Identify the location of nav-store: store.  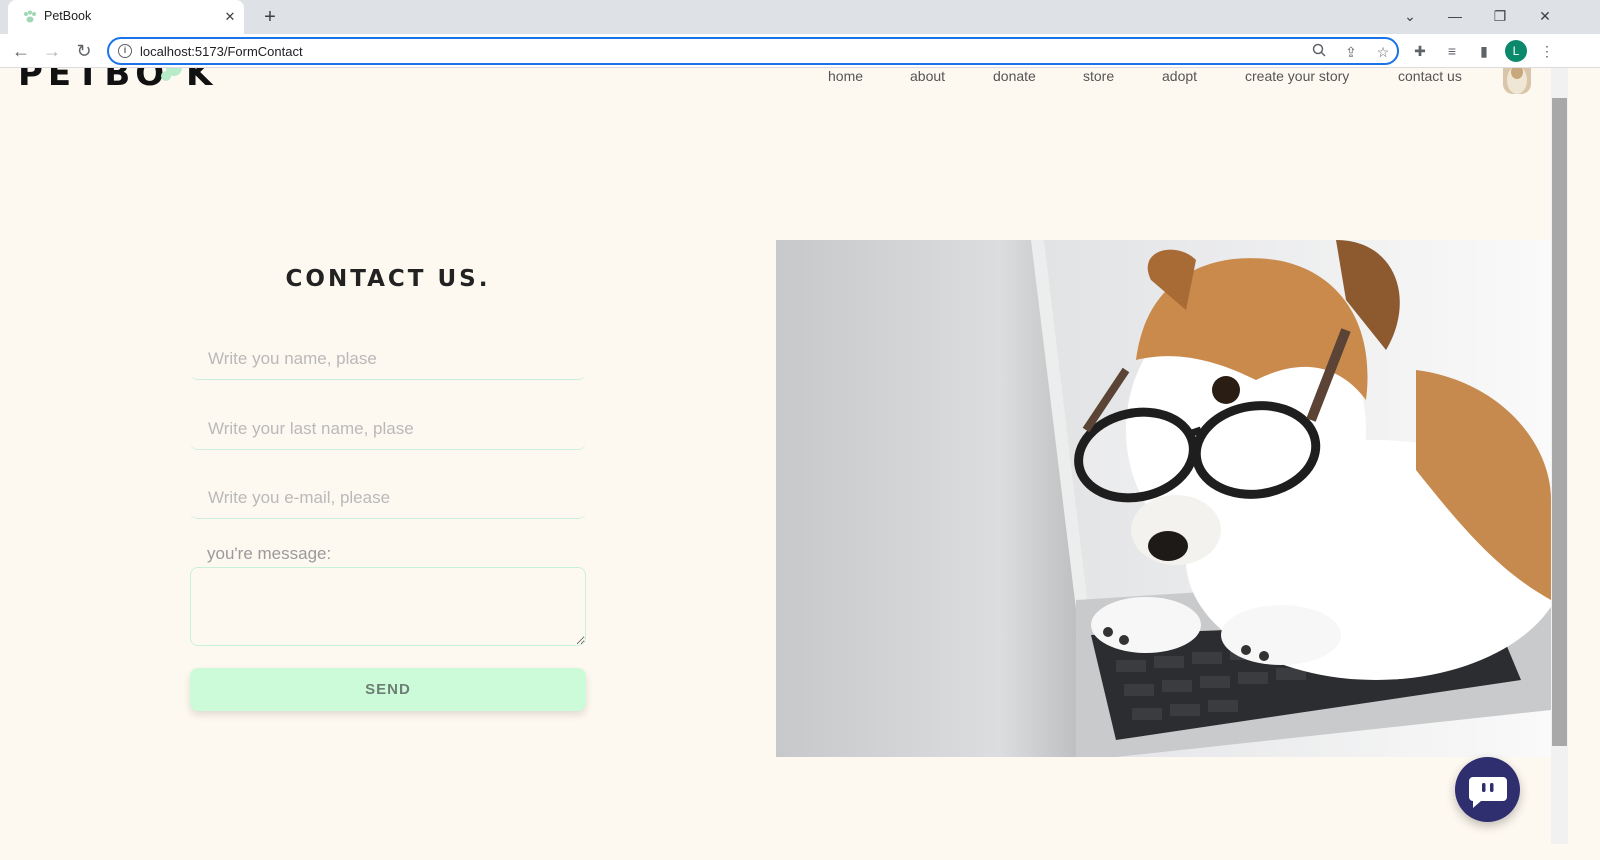
(1098, 76).